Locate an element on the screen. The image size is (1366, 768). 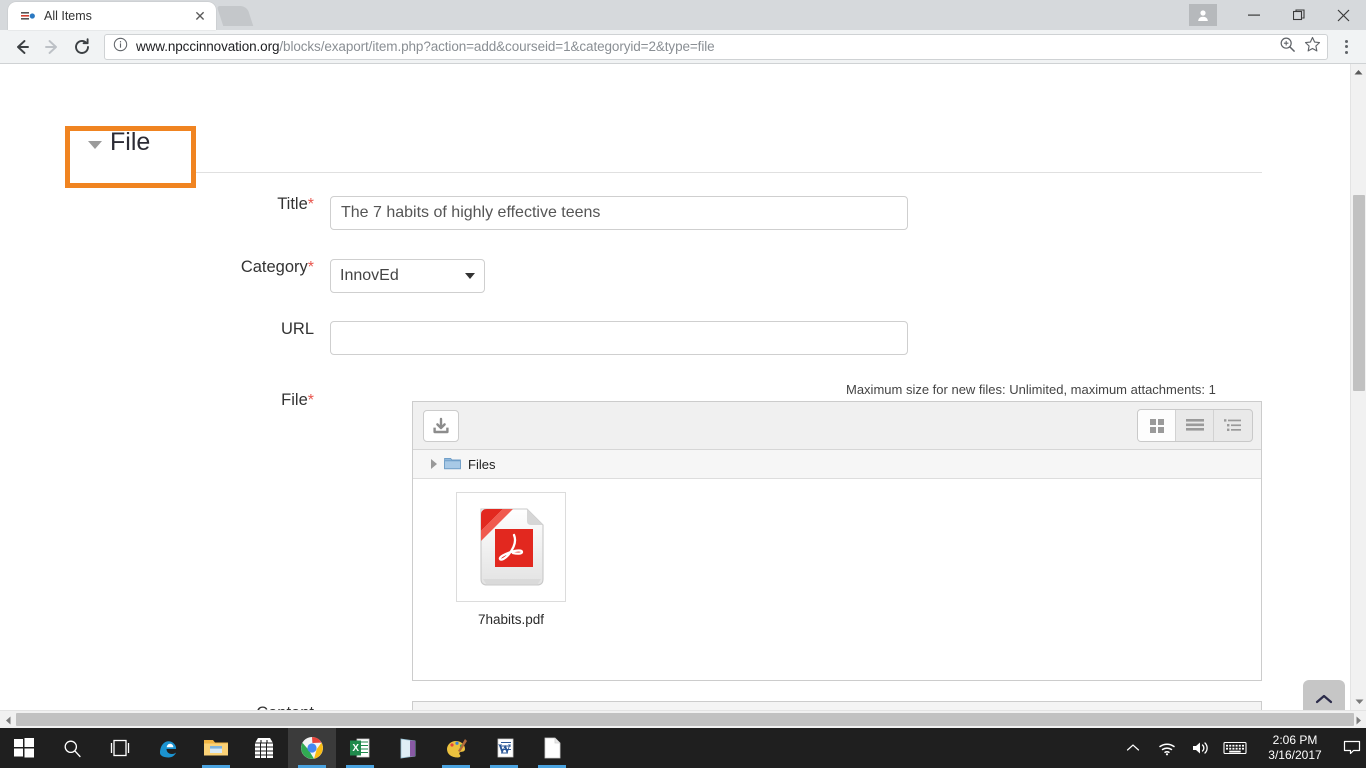
keyboard-icon is located at coordinates (1235, 748).